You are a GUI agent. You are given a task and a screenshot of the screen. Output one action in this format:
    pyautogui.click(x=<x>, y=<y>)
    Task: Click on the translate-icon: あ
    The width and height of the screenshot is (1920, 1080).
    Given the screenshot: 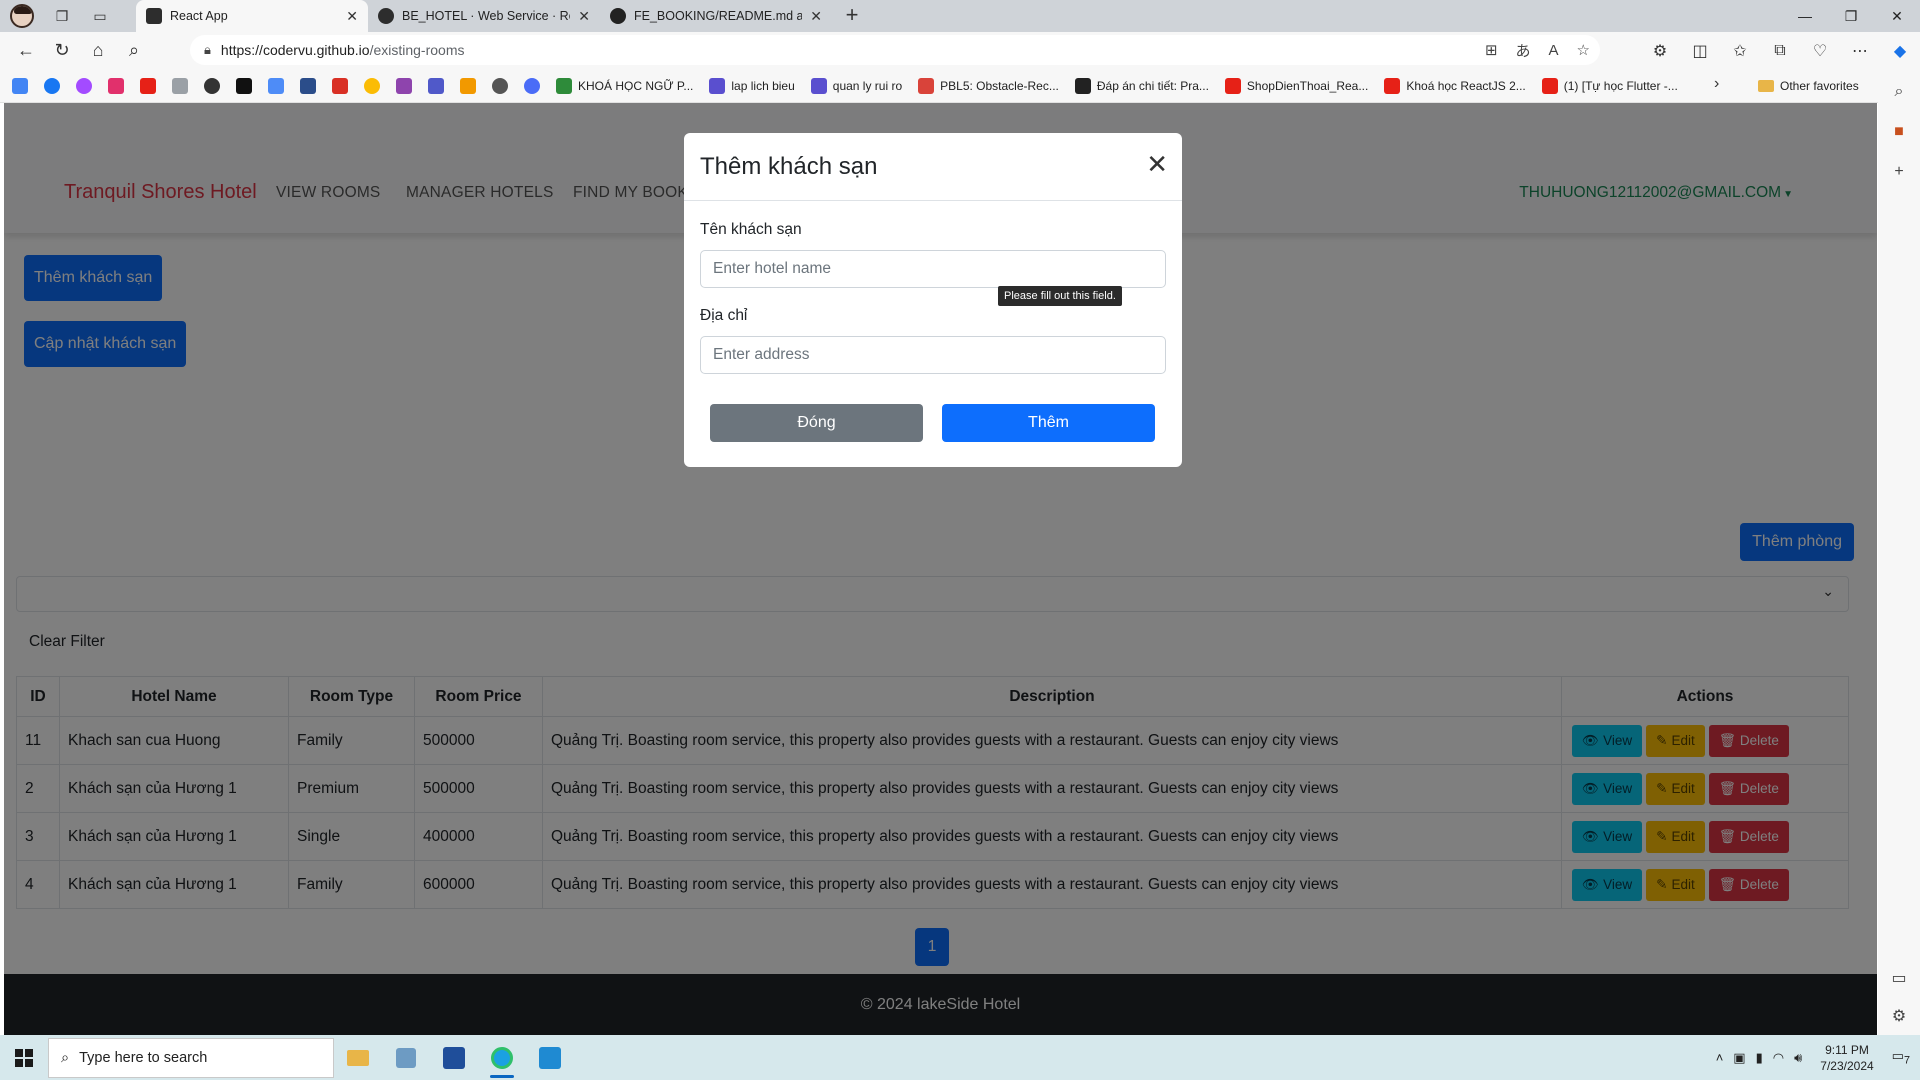 What is the action you would take?
    pyautogui.click(x=1523, y=50)
    